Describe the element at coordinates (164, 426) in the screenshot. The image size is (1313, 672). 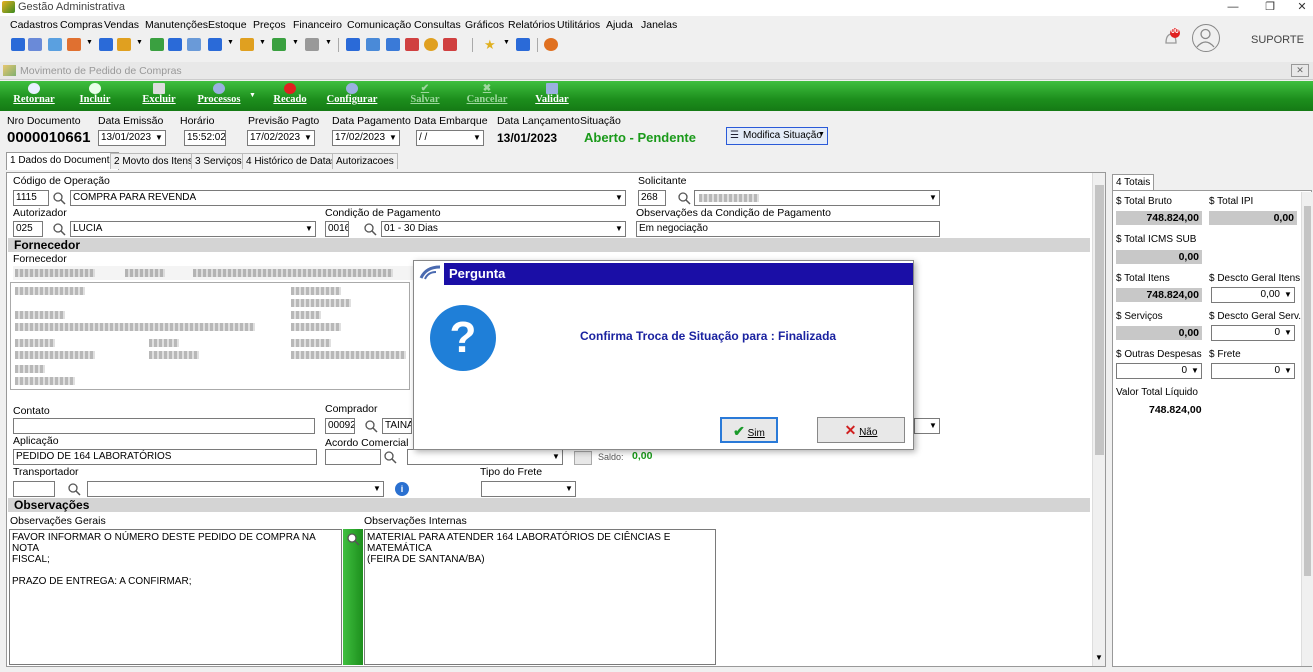
I see `contato-field` at that location.